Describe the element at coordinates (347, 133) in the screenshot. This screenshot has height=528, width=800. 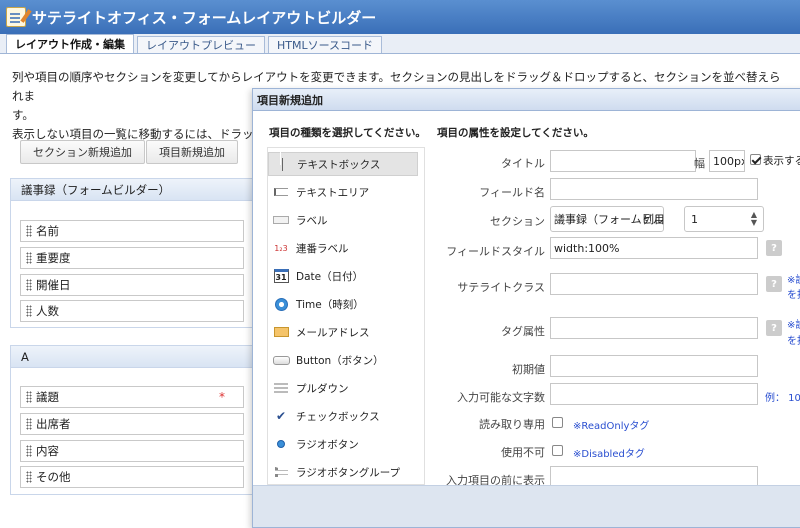
I see `types-heading: 項目の種類を選択してください。` at that location.